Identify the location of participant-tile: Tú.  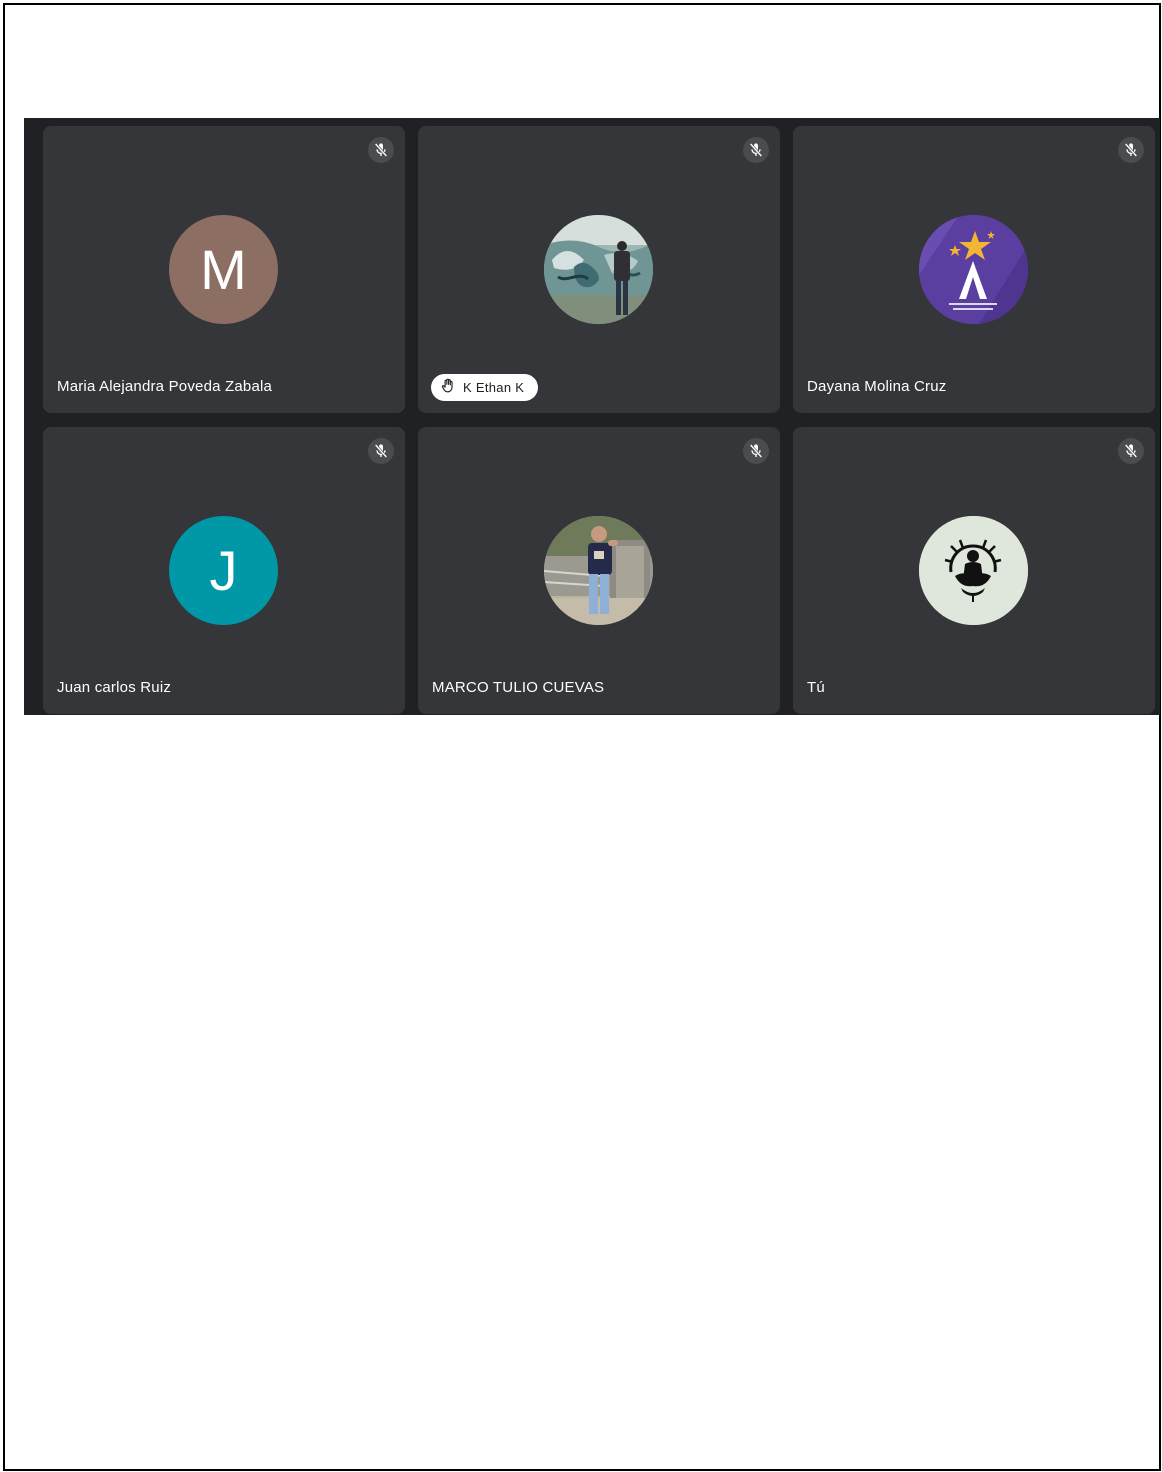
(974, 570).